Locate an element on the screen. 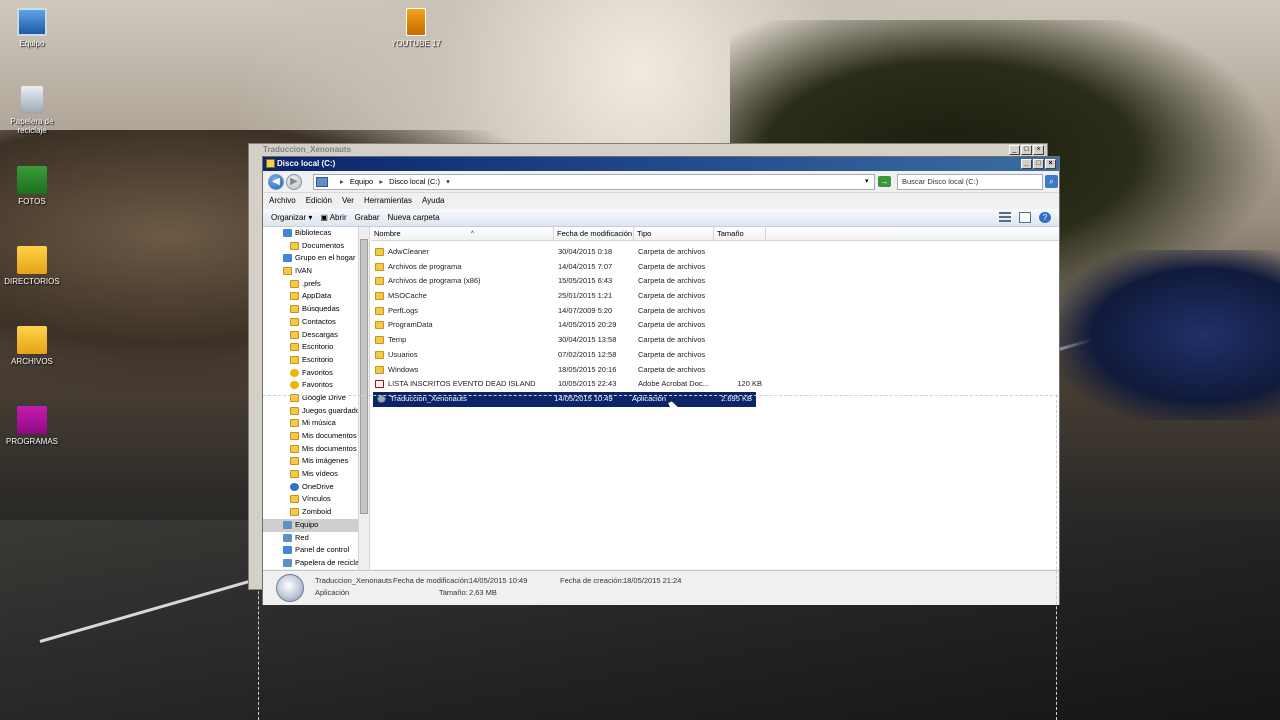 Image resolution: width=1280 pixels, height=720 pixels. breadcrumb-sep: ▾ is located at coordinates (448, 181).